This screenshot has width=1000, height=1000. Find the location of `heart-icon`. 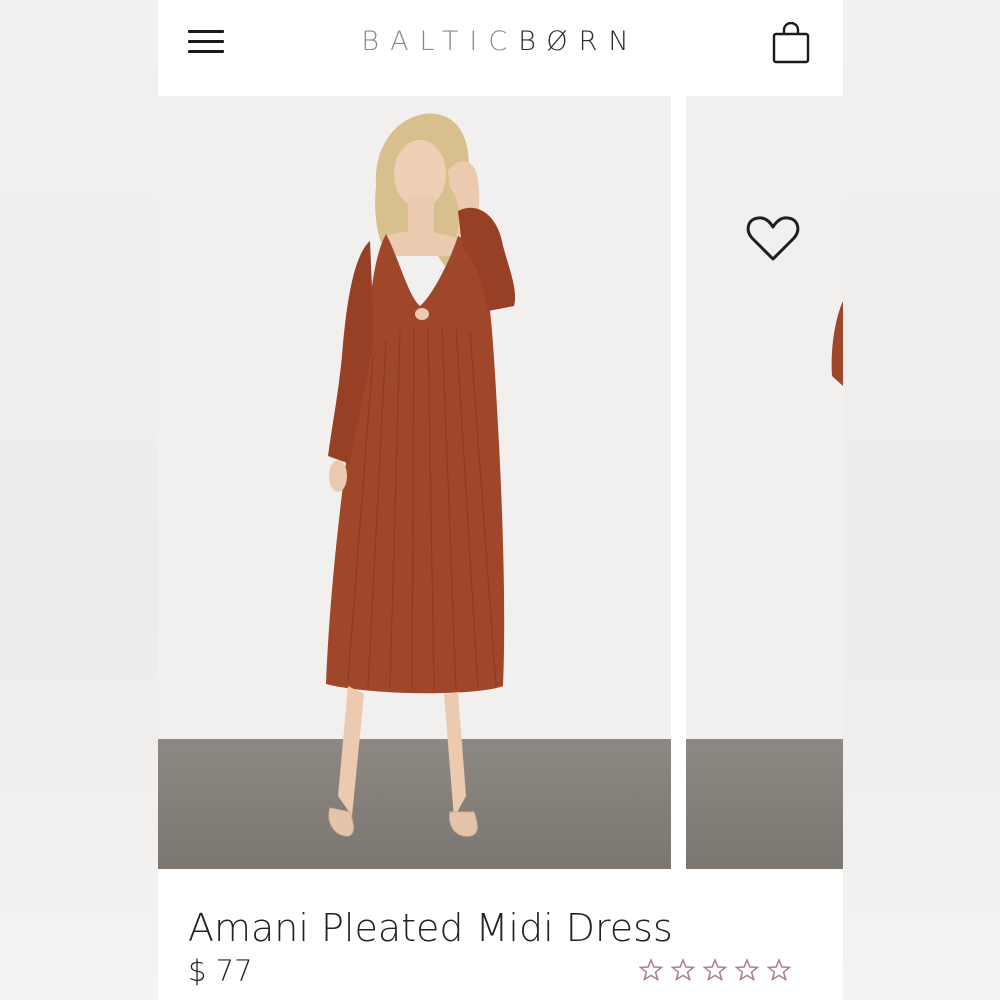

heart-icon is located at coordinates (773, 239).